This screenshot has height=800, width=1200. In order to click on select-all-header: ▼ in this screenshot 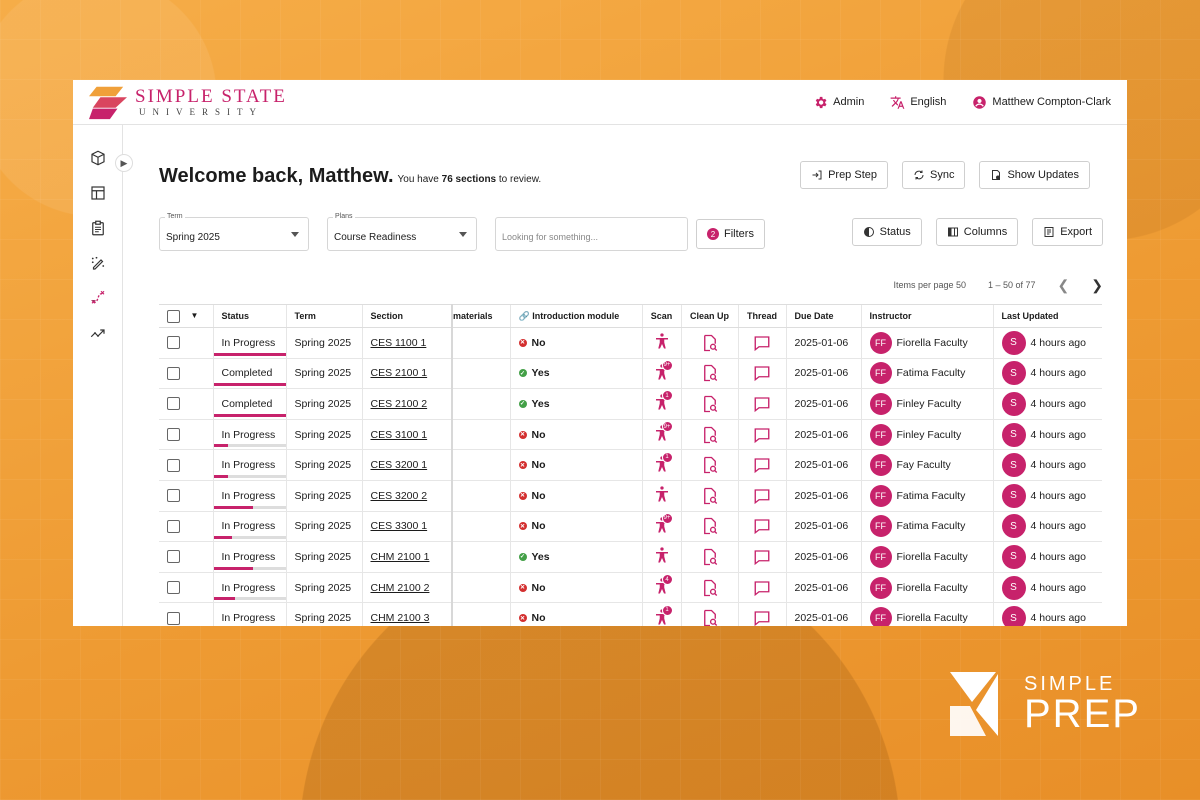, I will do `click(186, 316)`.